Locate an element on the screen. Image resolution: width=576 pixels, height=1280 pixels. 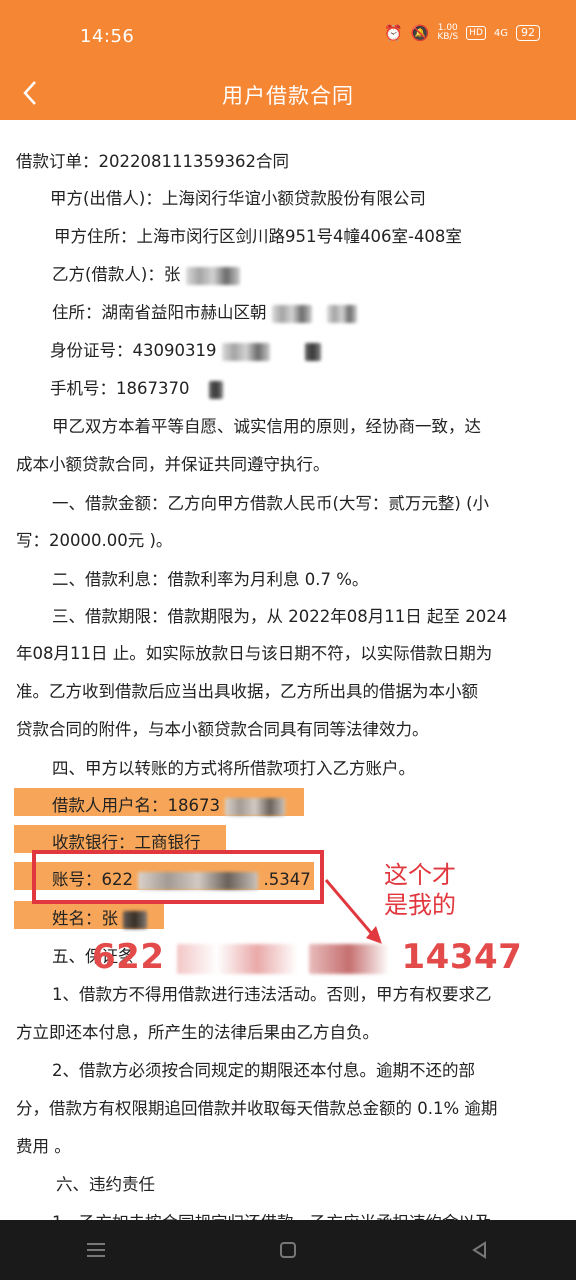
hd-icon: HD is located at coordinates (476, 33).